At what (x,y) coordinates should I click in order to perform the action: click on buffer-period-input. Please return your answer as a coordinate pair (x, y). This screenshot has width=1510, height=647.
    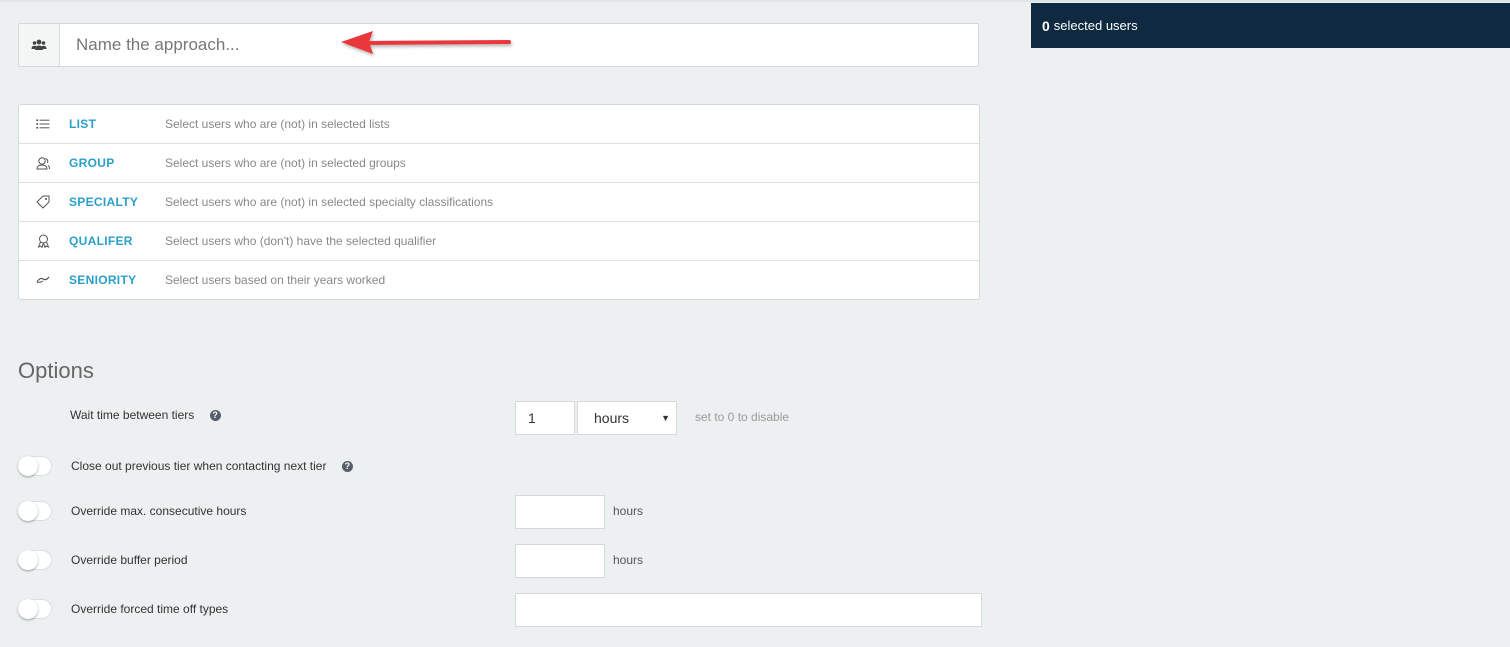
    Looking at the image, I should click on (560, 561).